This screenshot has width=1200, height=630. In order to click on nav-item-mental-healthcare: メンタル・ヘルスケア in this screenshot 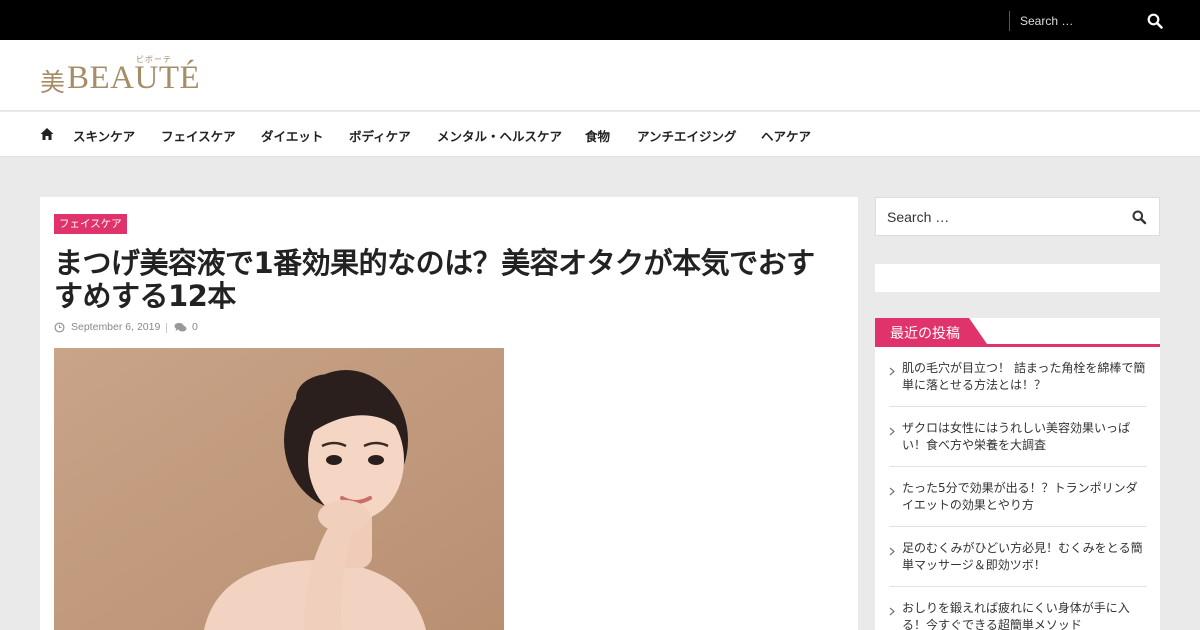, I will do `click(499, 135)`.